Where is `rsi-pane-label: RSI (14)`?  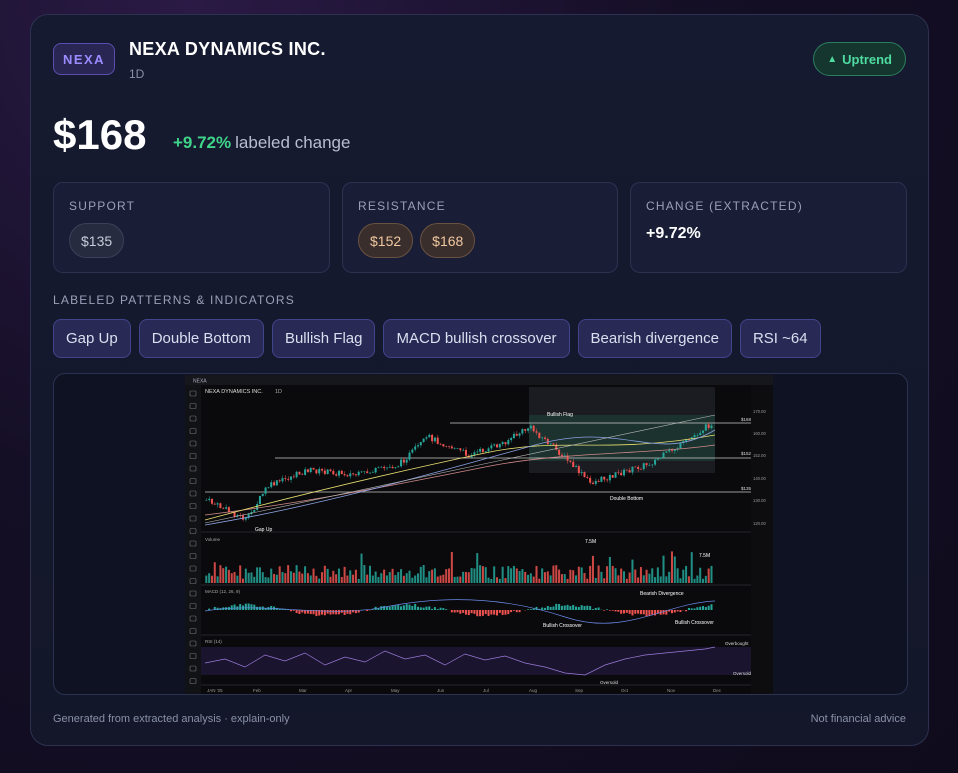 rsi-pane-label: RSI (14) is located at coordinates (213, 641).